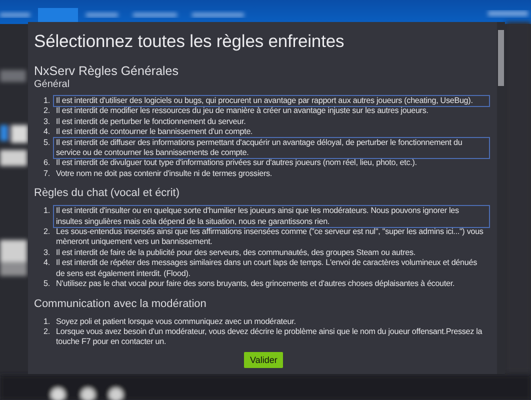 Image resolution: width=531 pixels, height=400 pixels. I want to click on rule-number: 7., so click(46, 174).